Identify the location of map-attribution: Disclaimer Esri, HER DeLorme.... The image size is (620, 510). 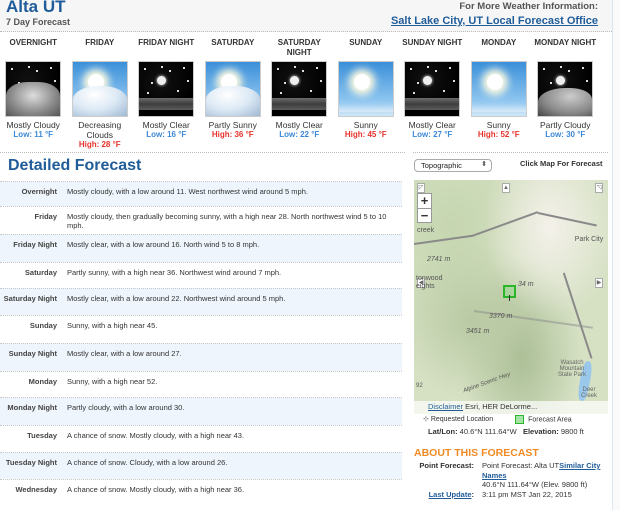
(511, 407).